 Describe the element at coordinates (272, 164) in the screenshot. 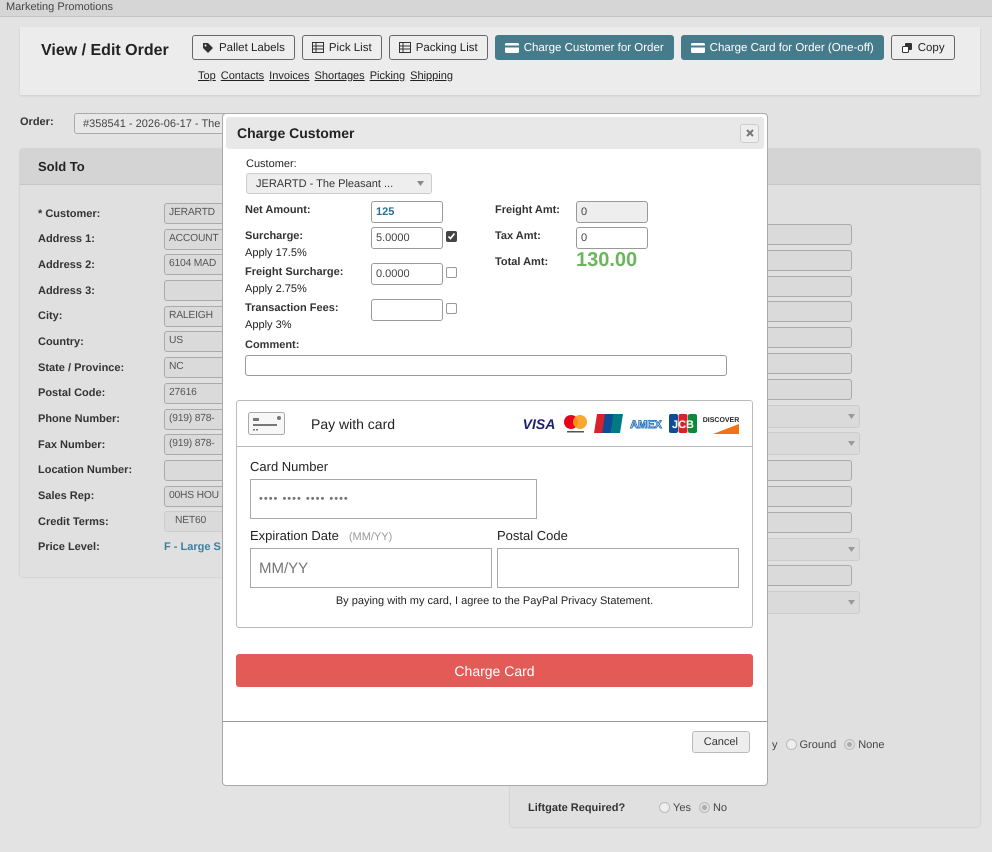

I see `field-label: Customer:` at that location.